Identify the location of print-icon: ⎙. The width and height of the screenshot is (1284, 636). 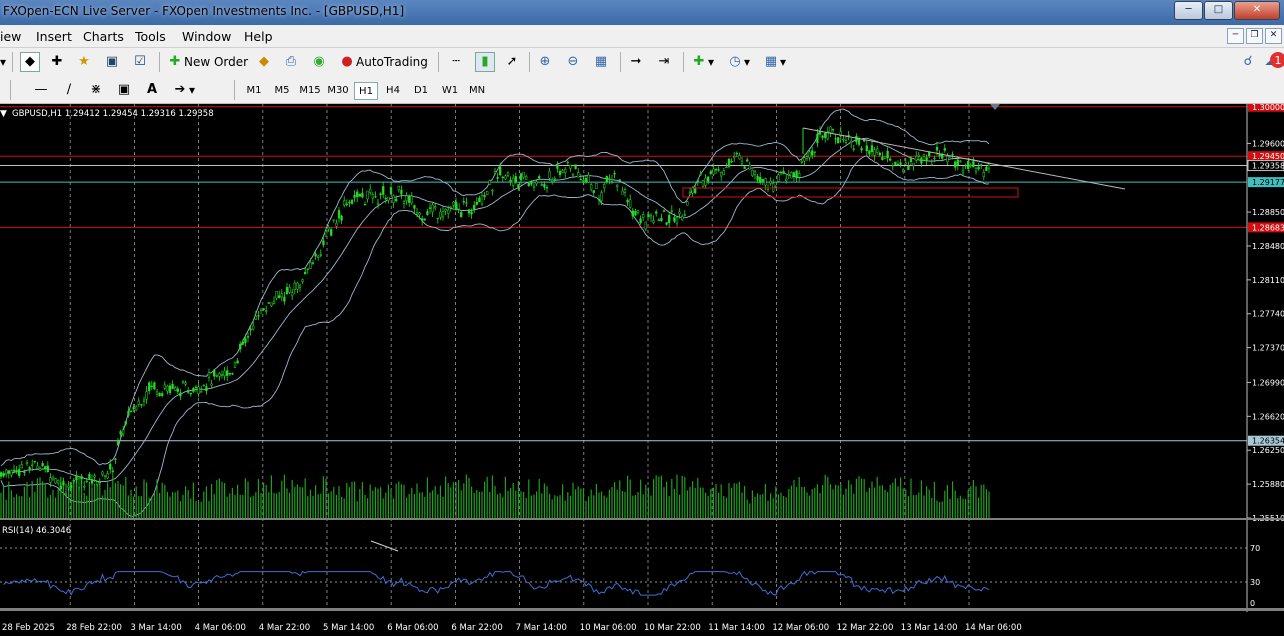
(291, 62).